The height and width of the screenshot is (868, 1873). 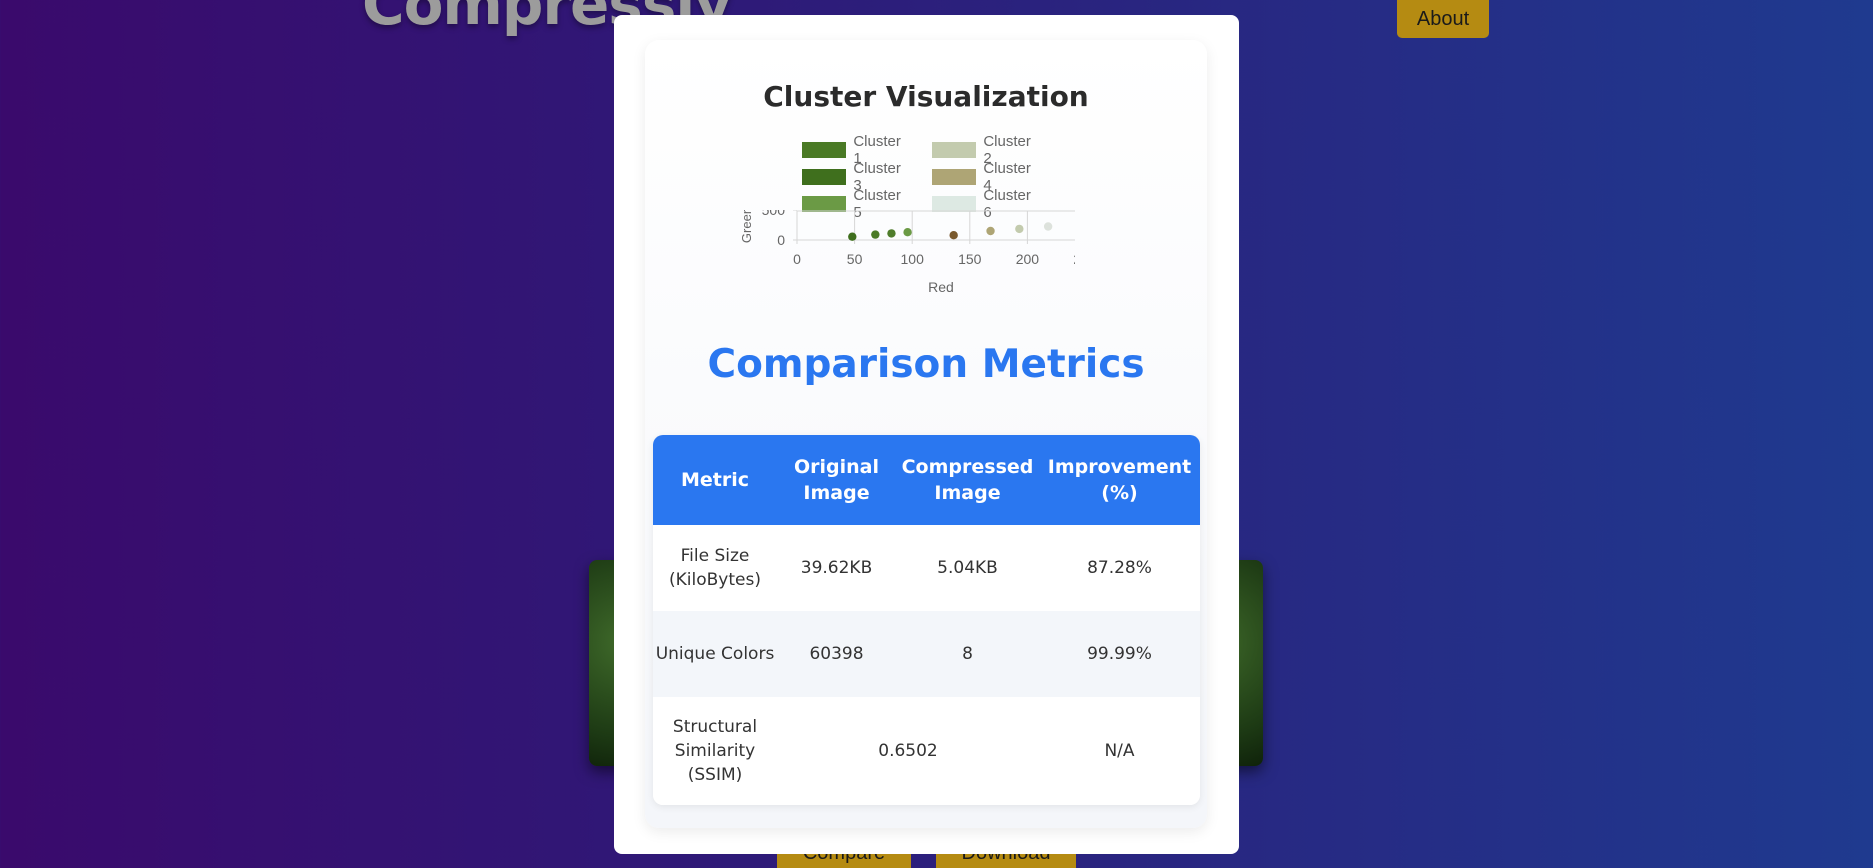 What do you see at coordinates (715, 654) in the screenshot?
I see `metric-name: Unique Colors` at bounding box center [715, 654].